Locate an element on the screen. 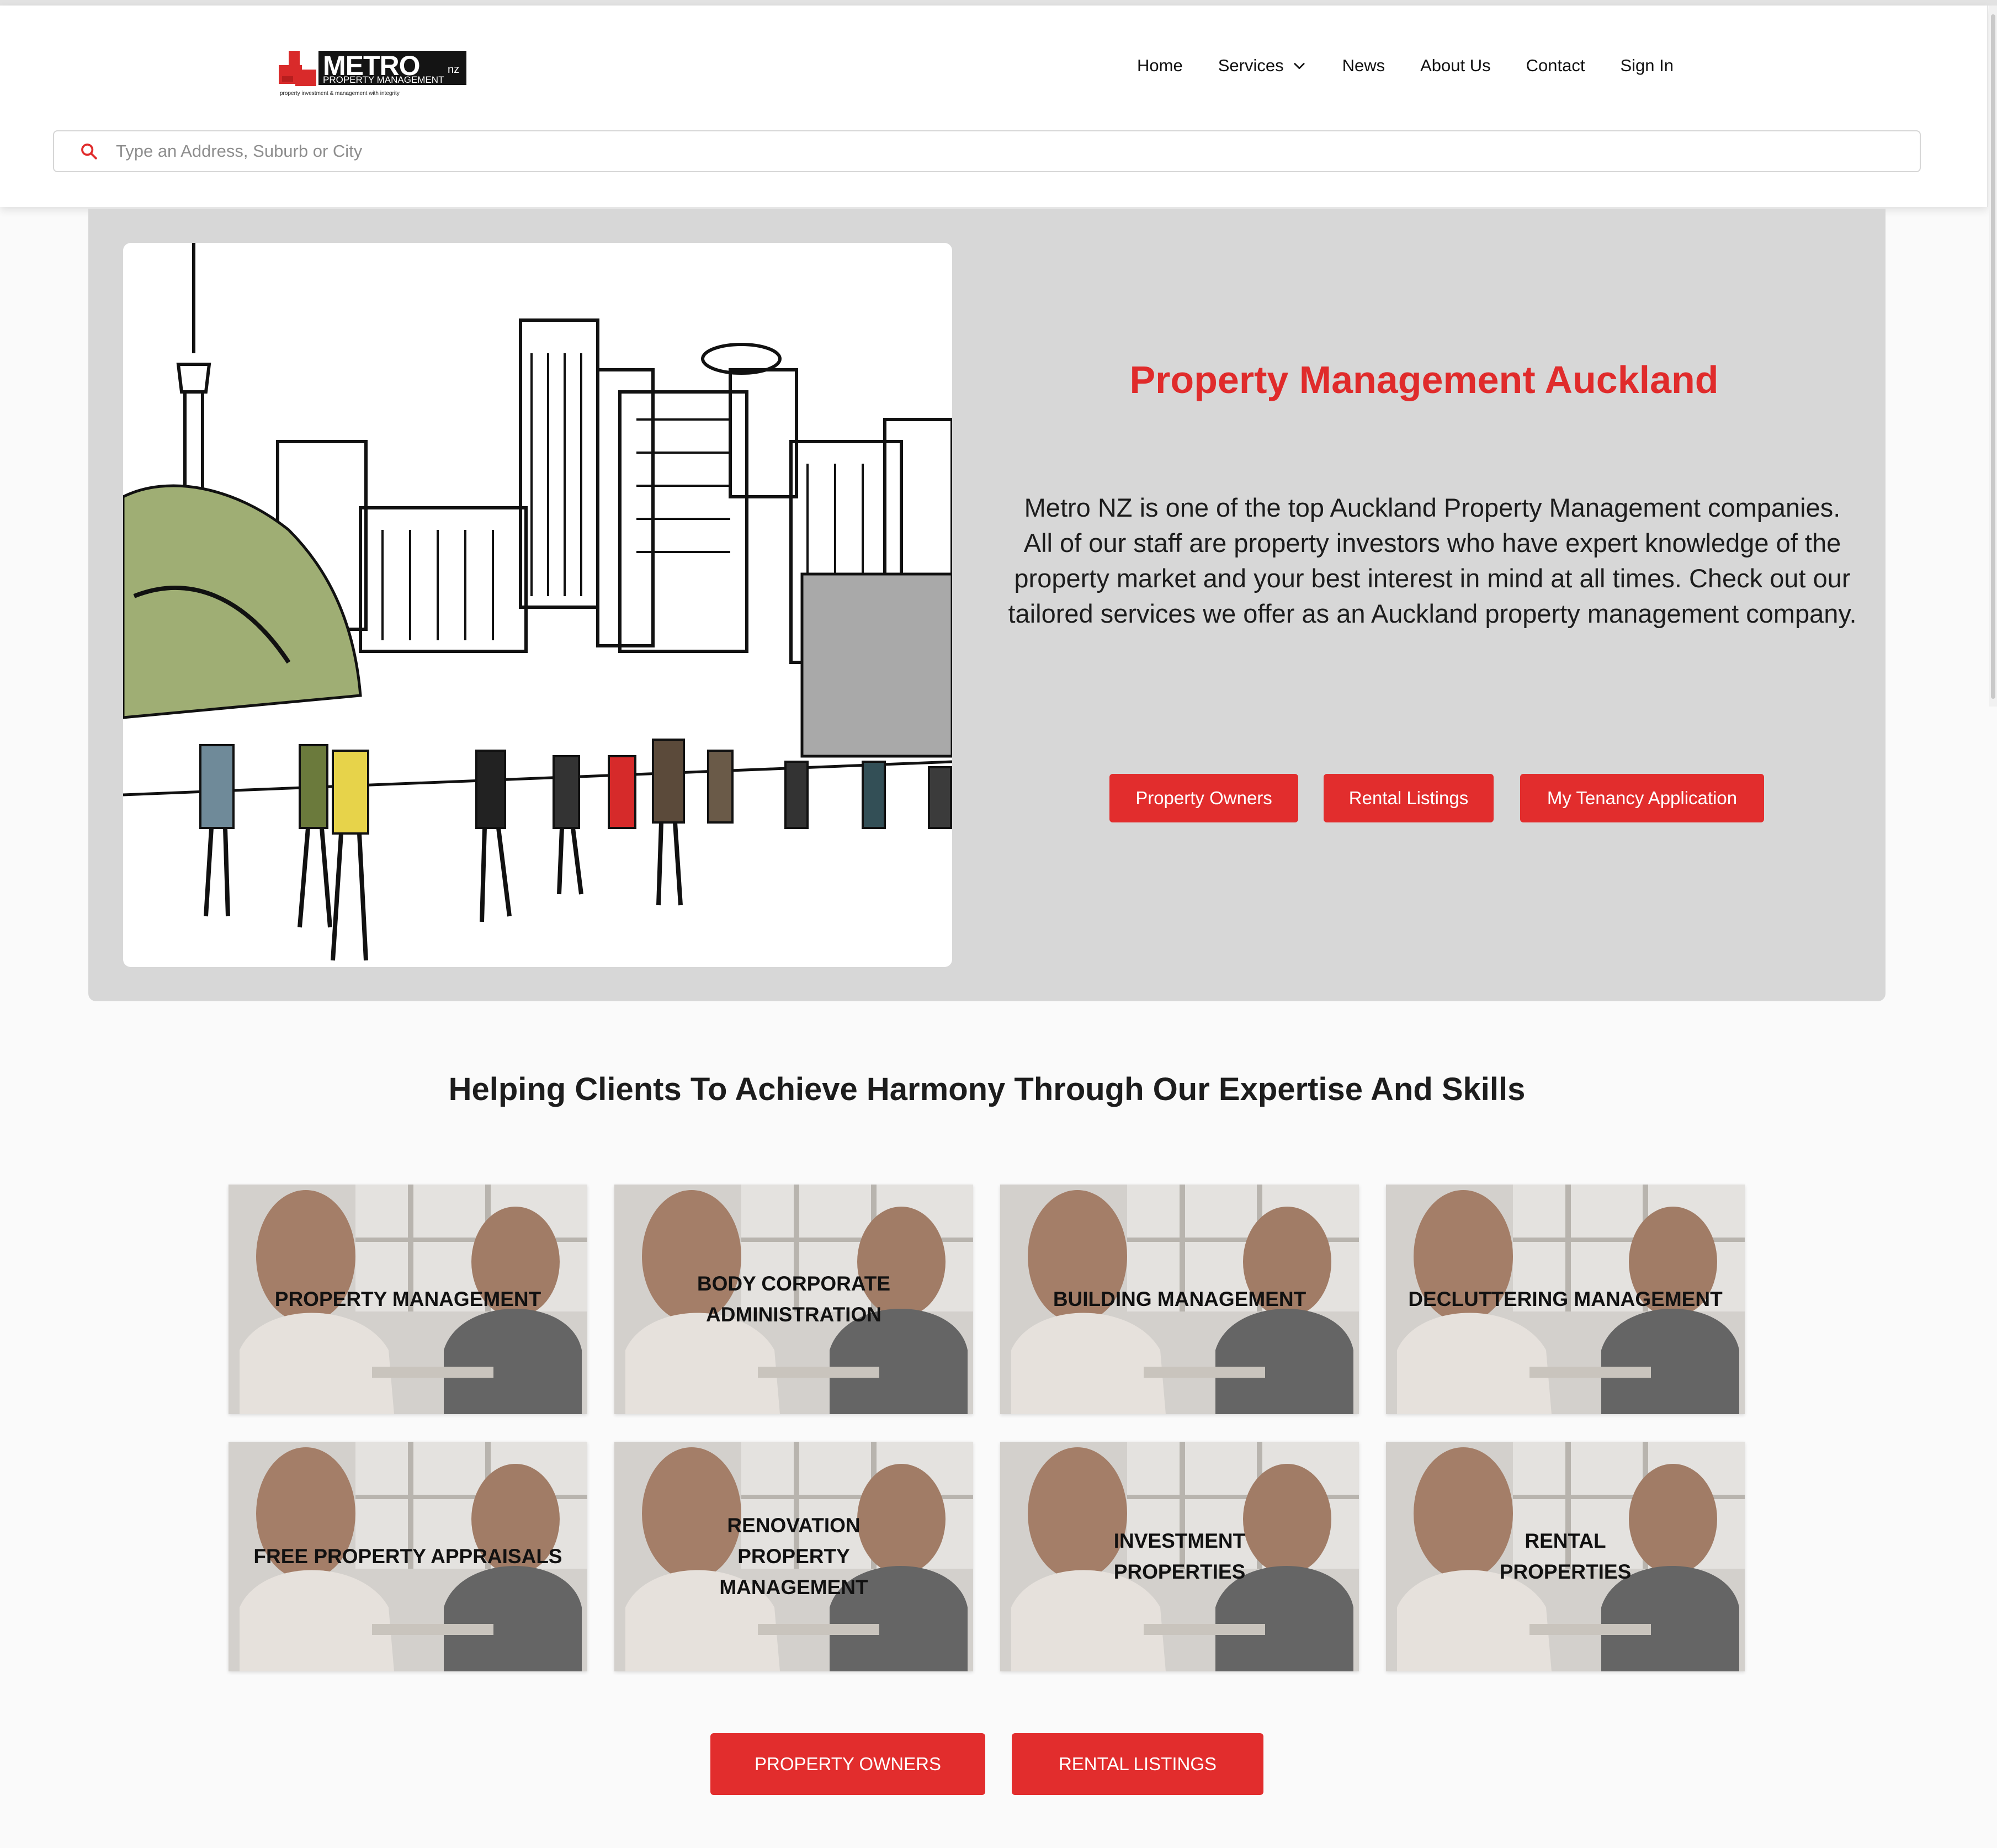 The height and width of the screenshot is (1848, 1997). service-card-property-management: PROPERTY MANAGEMENT is located at coordinates (408, 1299).